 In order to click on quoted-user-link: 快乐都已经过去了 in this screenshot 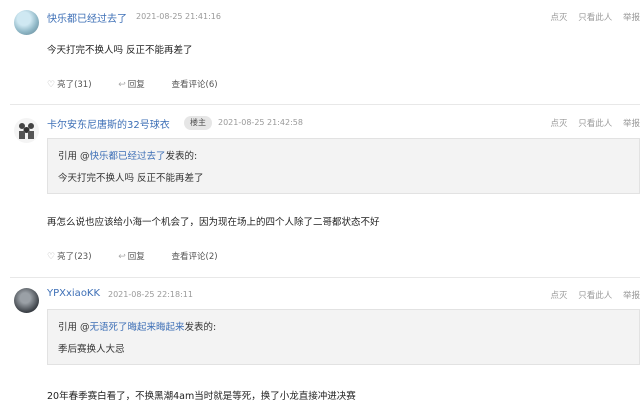, I will do `click(128, 156)`.